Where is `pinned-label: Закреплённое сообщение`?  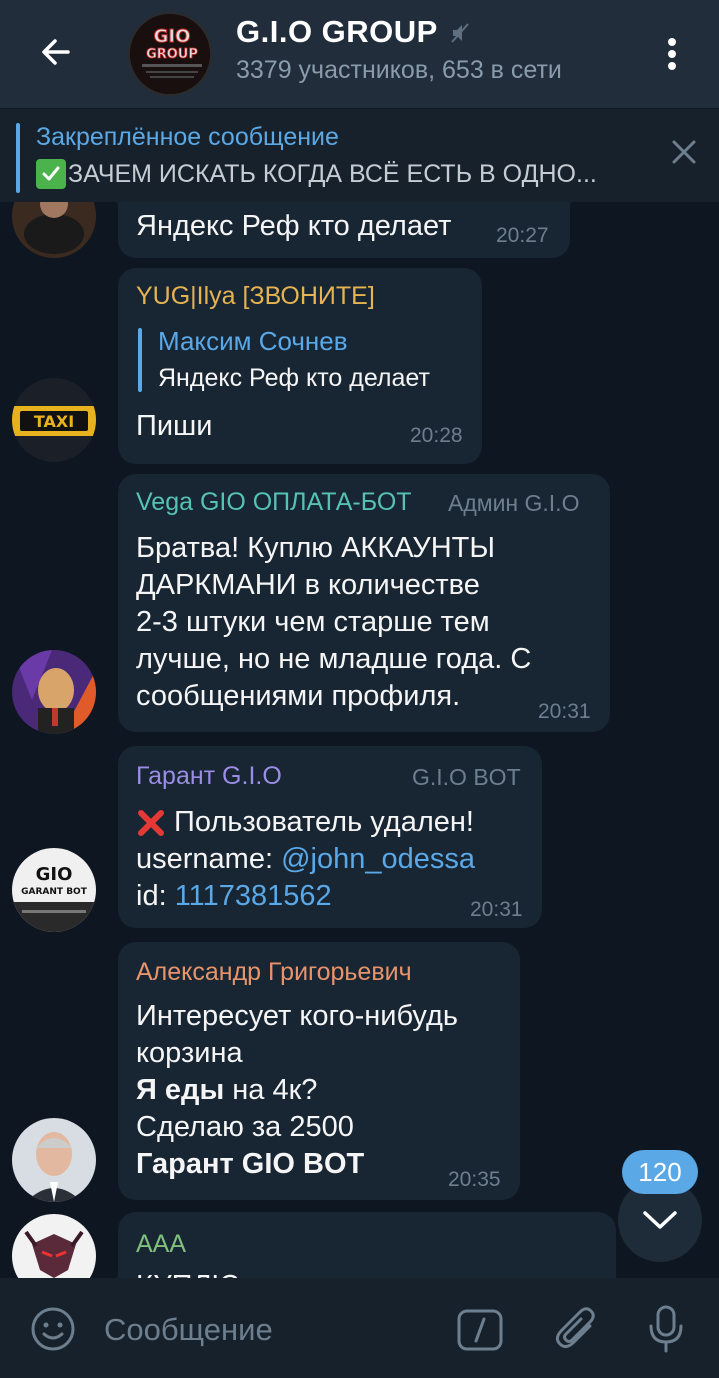 pinned-label: Закреплённое сообщение is located at coordinates (187, 137).